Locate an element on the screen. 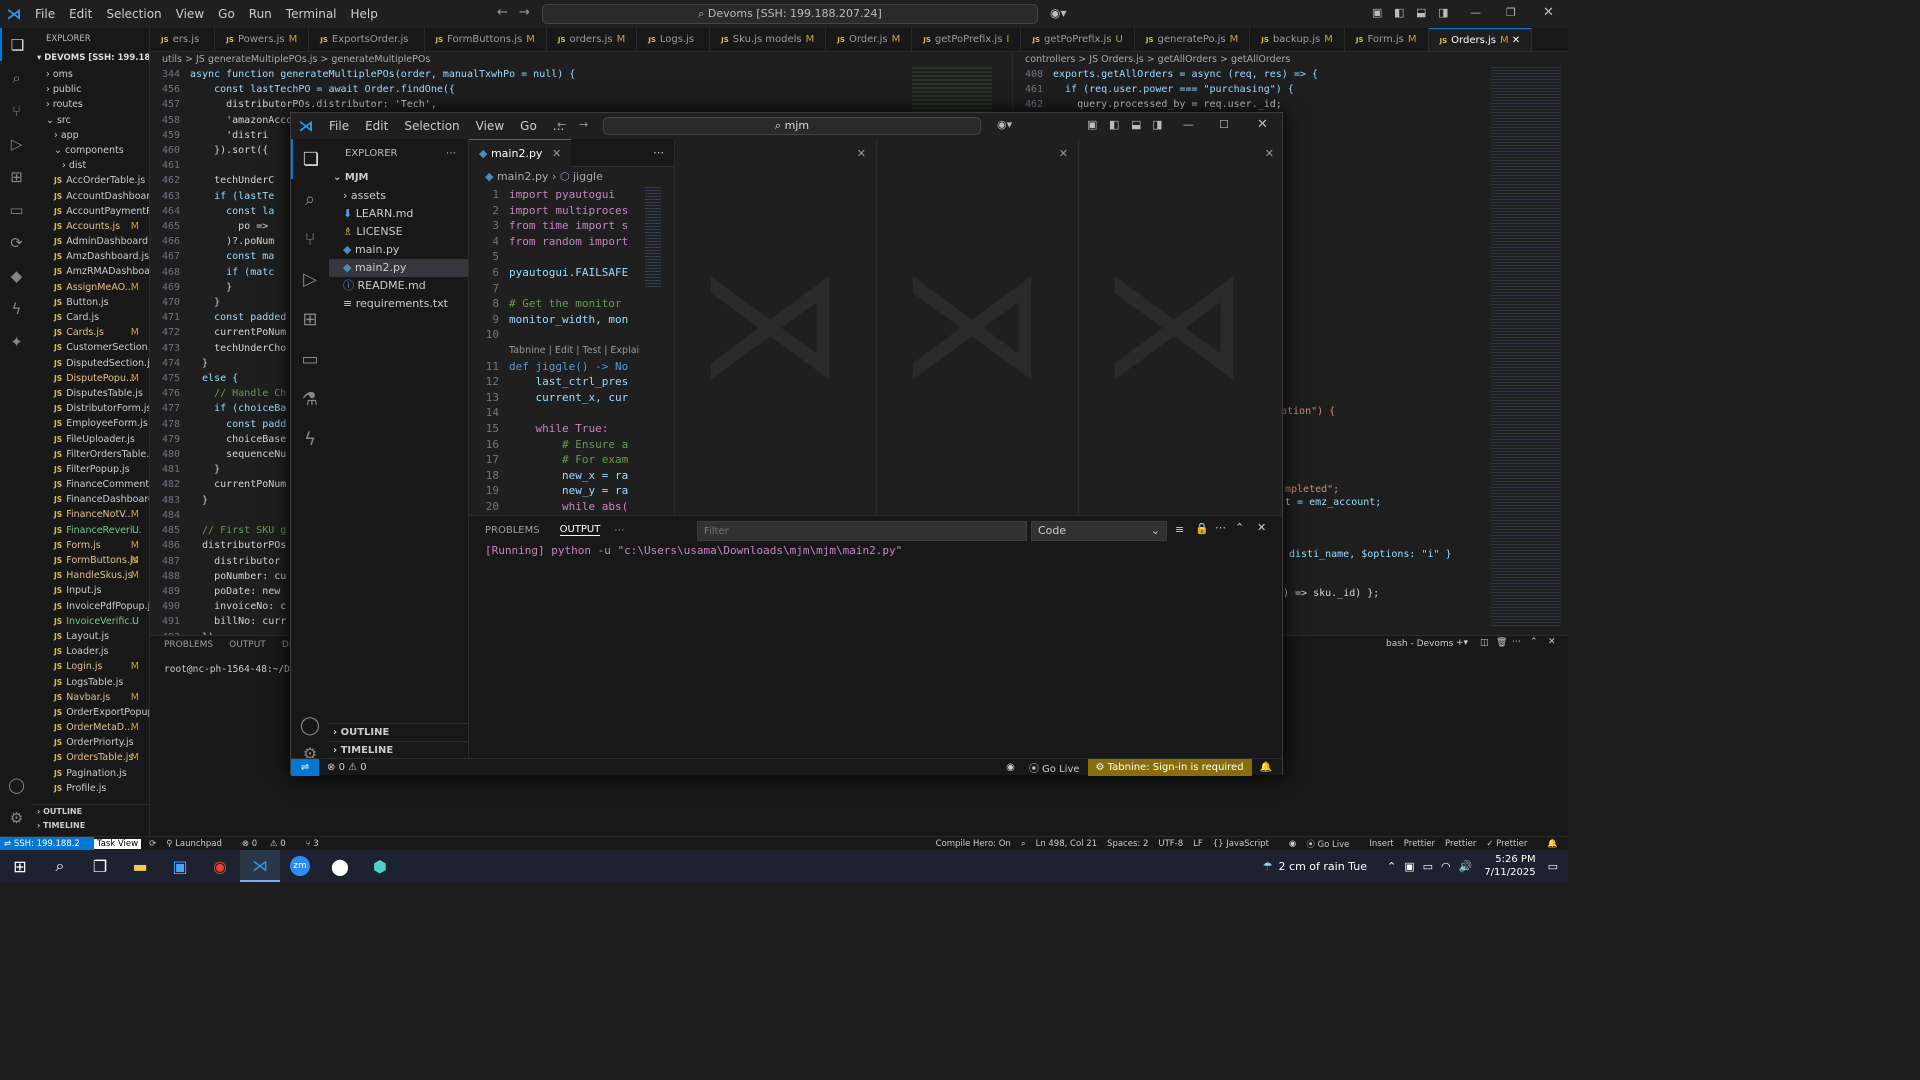 The height and width of the screenshot is (1080, 1920). encoding: UTF-8 is located at coordinates (1170, 844).